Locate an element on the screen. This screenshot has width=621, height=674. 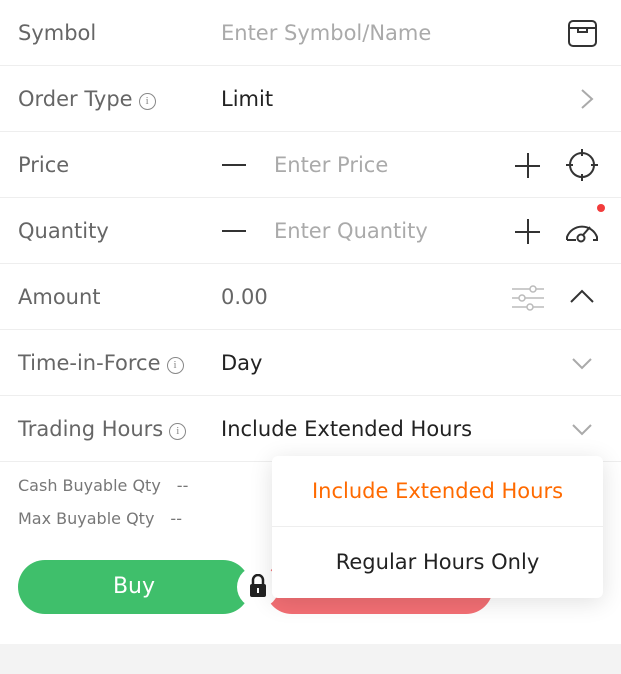
time-in-force-row: Time-in-Force i Day is located at coordinates (310, 363).